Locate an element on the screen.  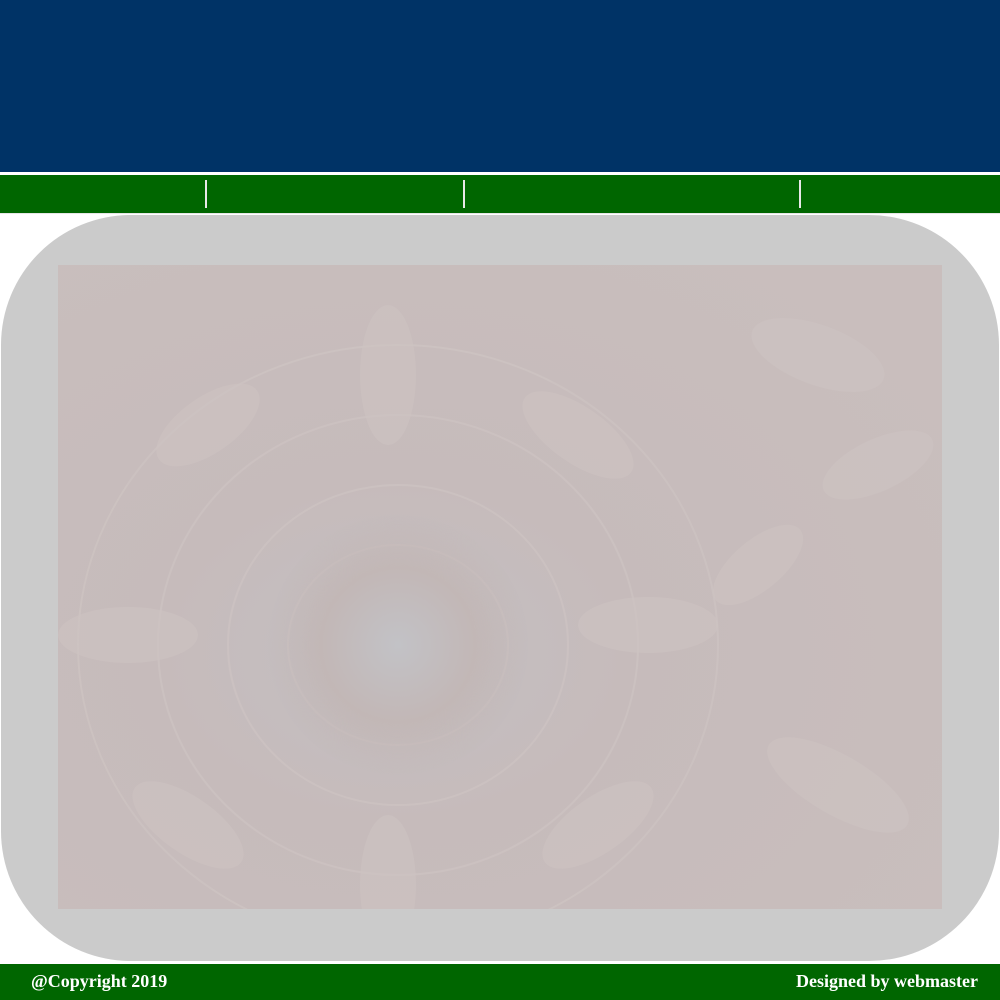
copyright-text: @Copyright 2019 is located at coordinates (99, 981).